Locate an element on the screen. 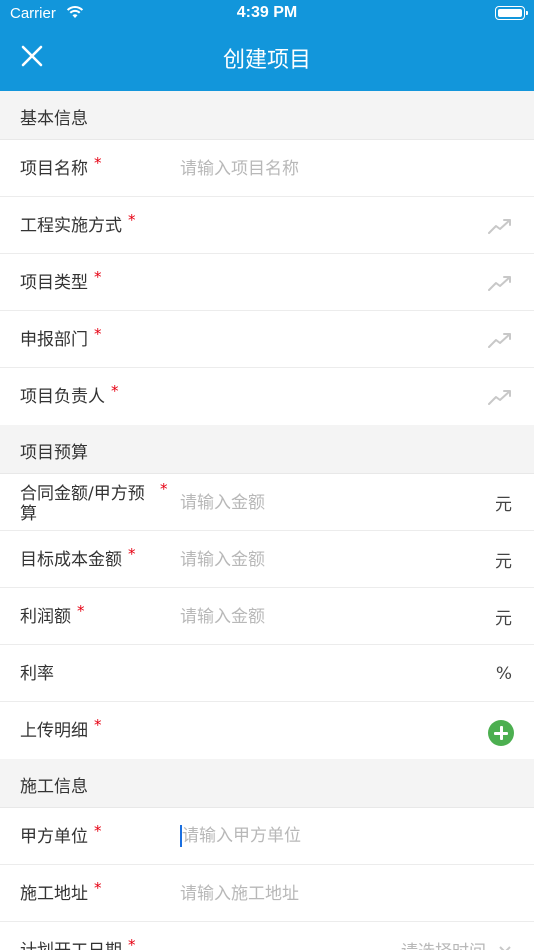 The width and height of the screenshot is (534, 950). row-manager: 项目负责人 * is located at coordinates (267, 396).